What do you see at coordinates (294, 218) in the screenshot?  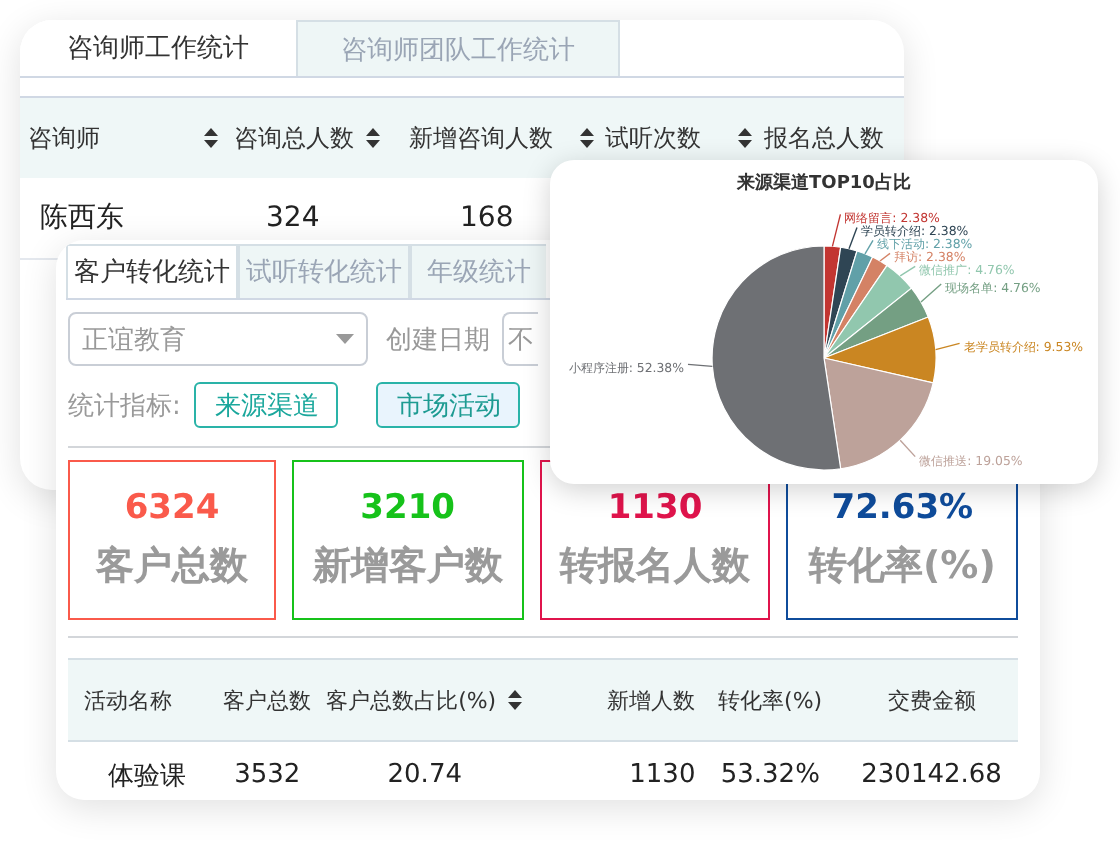 I see `table-cell-text: 324` at bounding box center [294, 218].